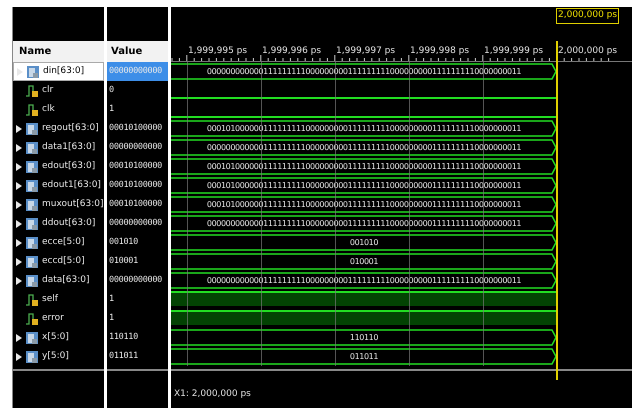 The image size is (636, 408). What do you see at coordinates (55, 357) in the screenshot?
I see `signal-name: y[5:0]` at bounding box center [55, 357].